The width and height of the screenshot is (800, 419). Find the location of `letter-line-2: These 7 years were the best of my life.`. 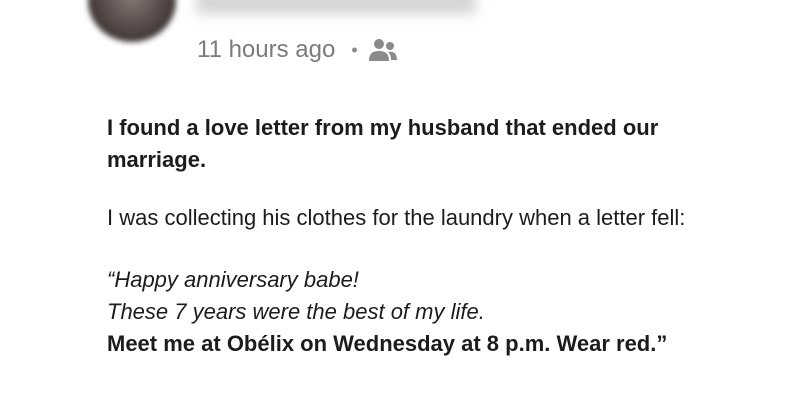

letter-line-2: These 7 years were the best of my life. is located at coordinates (296, 311).